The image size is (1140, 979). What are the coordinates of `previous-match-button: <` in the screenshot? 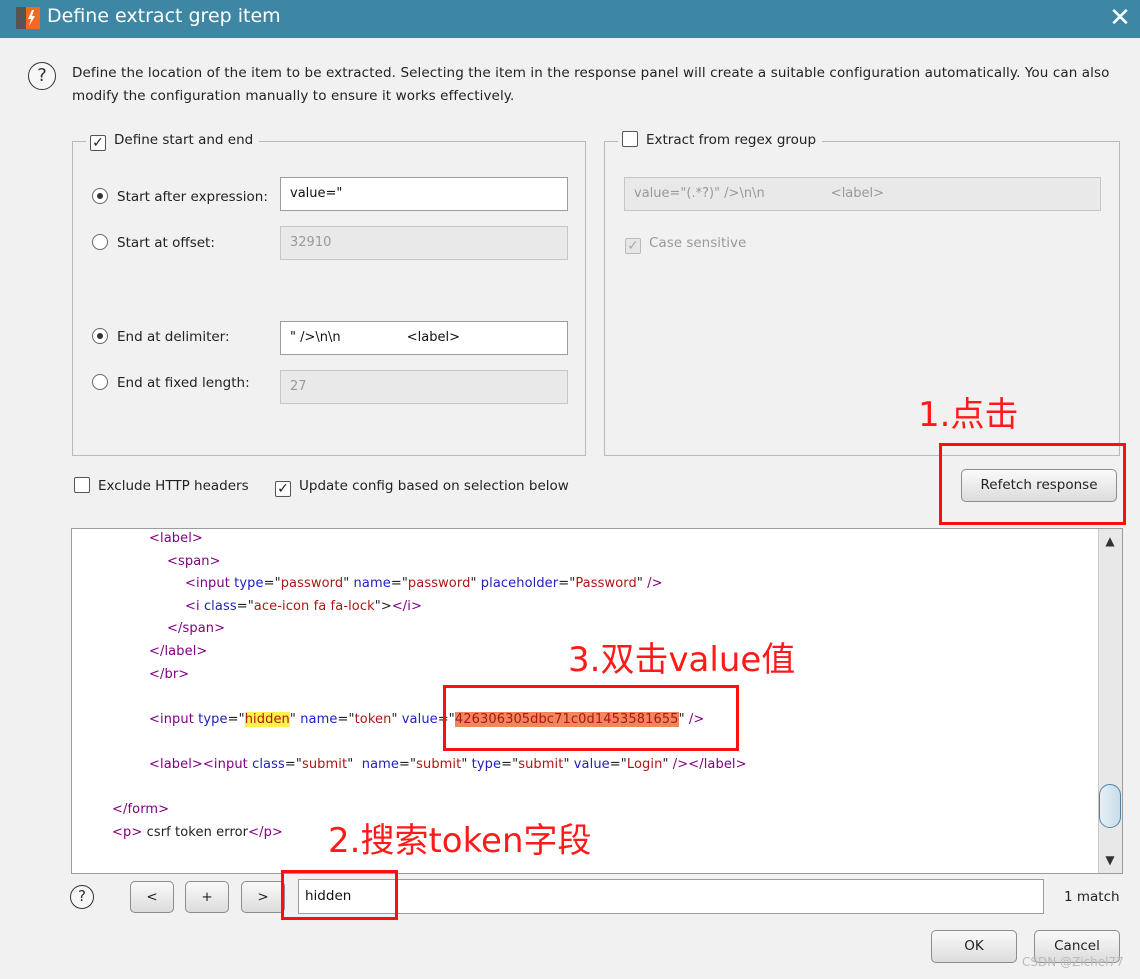 It's located at (152, 897).